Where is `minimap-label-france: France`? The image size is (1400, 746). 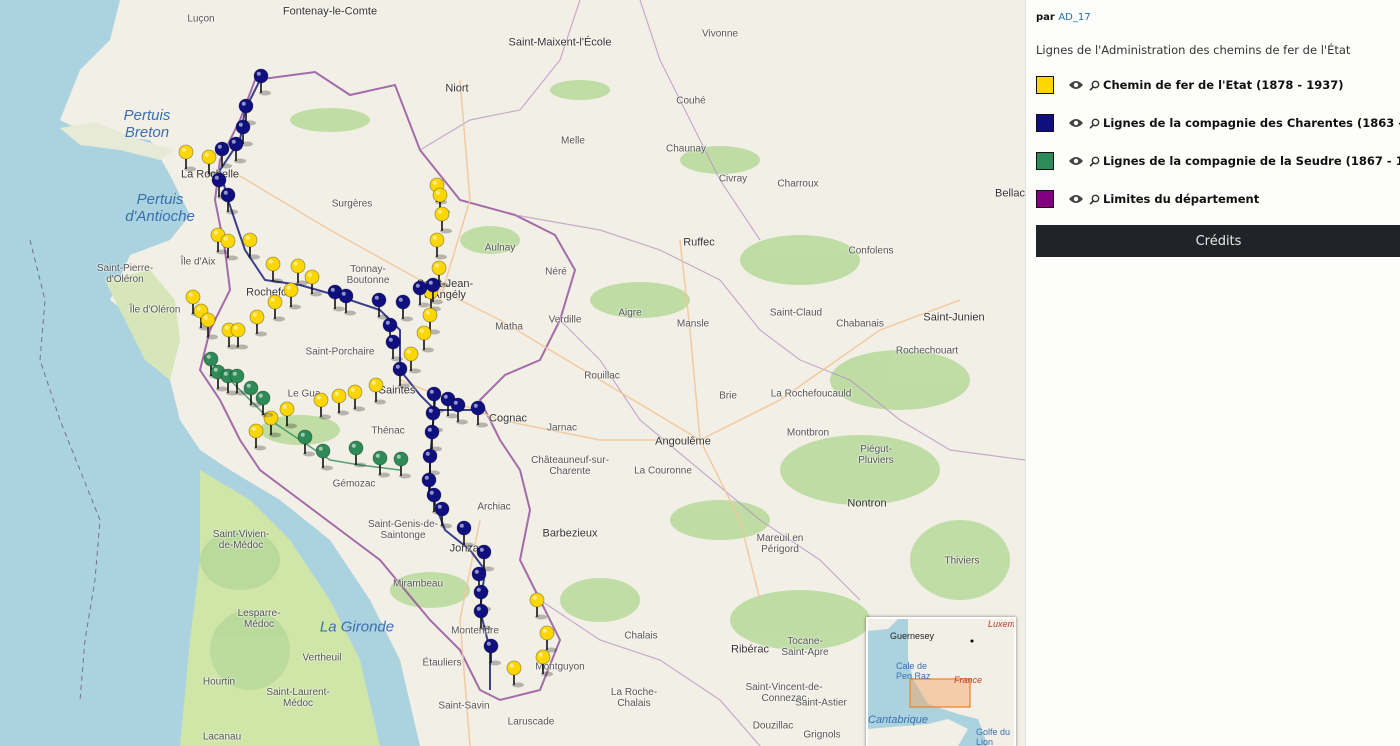 minimap-label-france: France is located at coordinates (968, 680).